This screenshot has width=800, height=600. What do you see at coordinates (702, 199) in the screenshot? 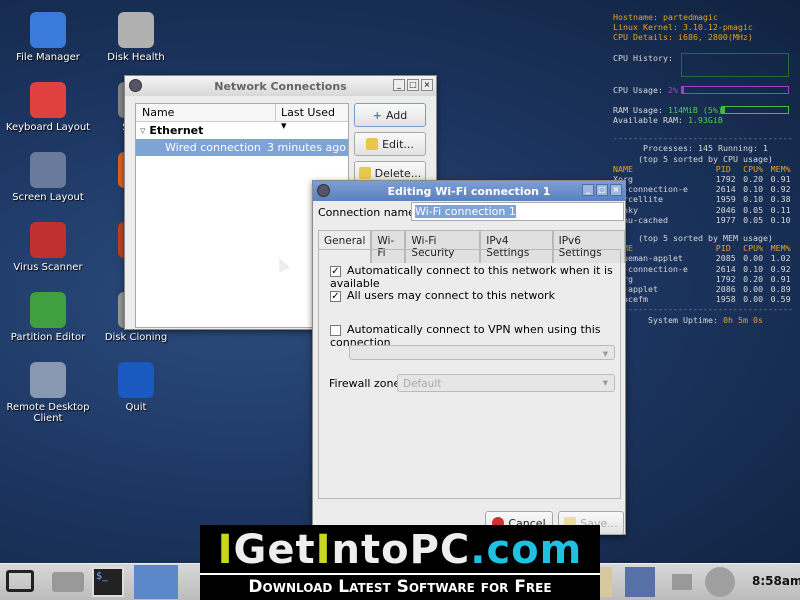
I see `table-row: parcellite 1959 0.10 0.38` at bounding box center [702, 199].